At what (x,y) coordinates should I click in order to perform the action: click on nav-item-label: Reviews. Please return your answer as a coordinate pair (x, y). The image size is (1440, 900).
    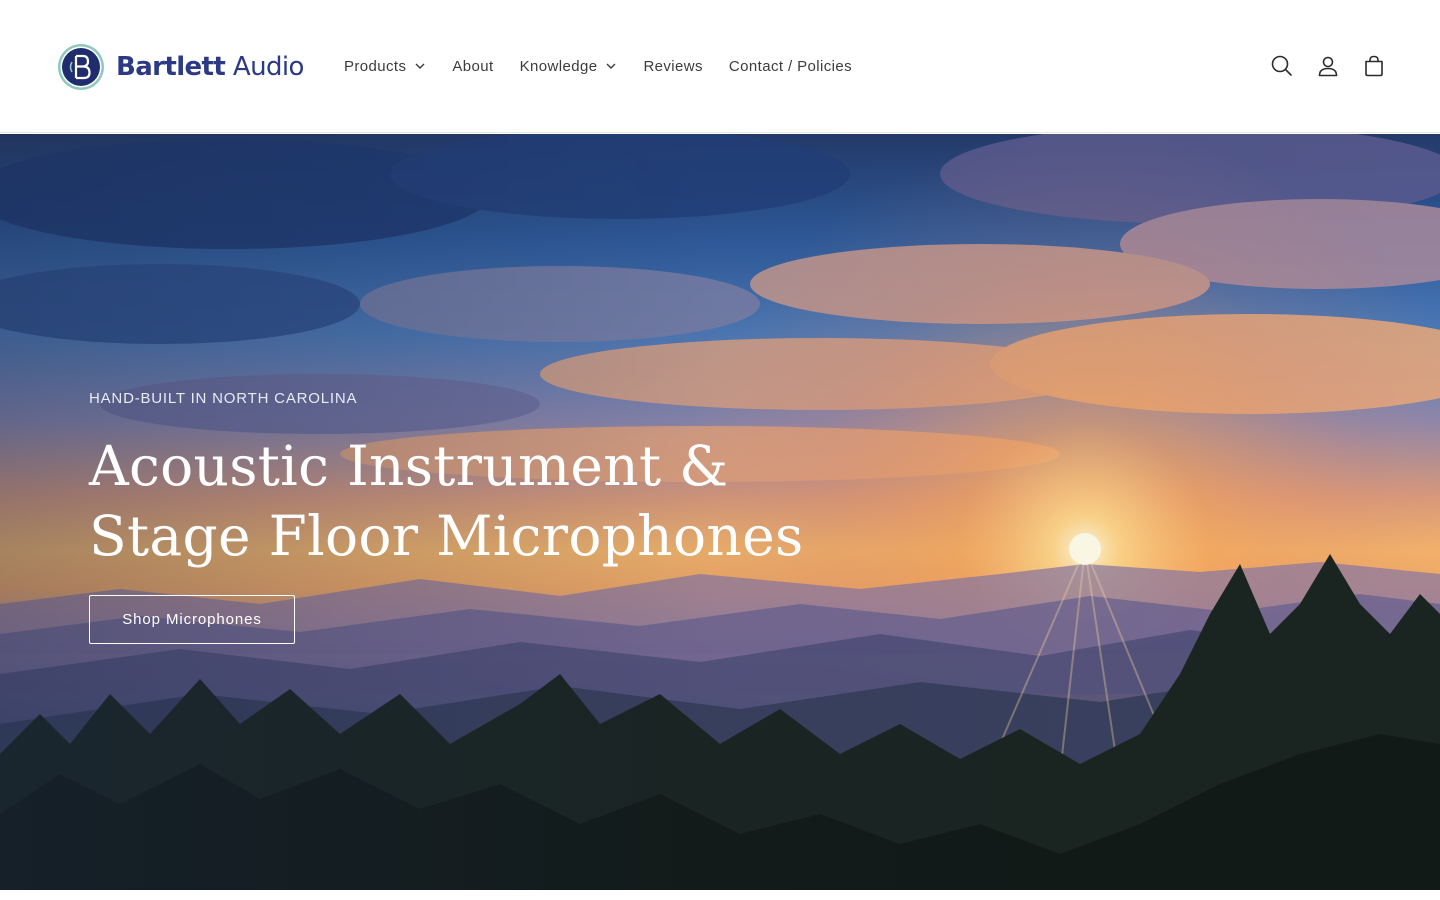
    Looking at the image, I should click on (673, 66).